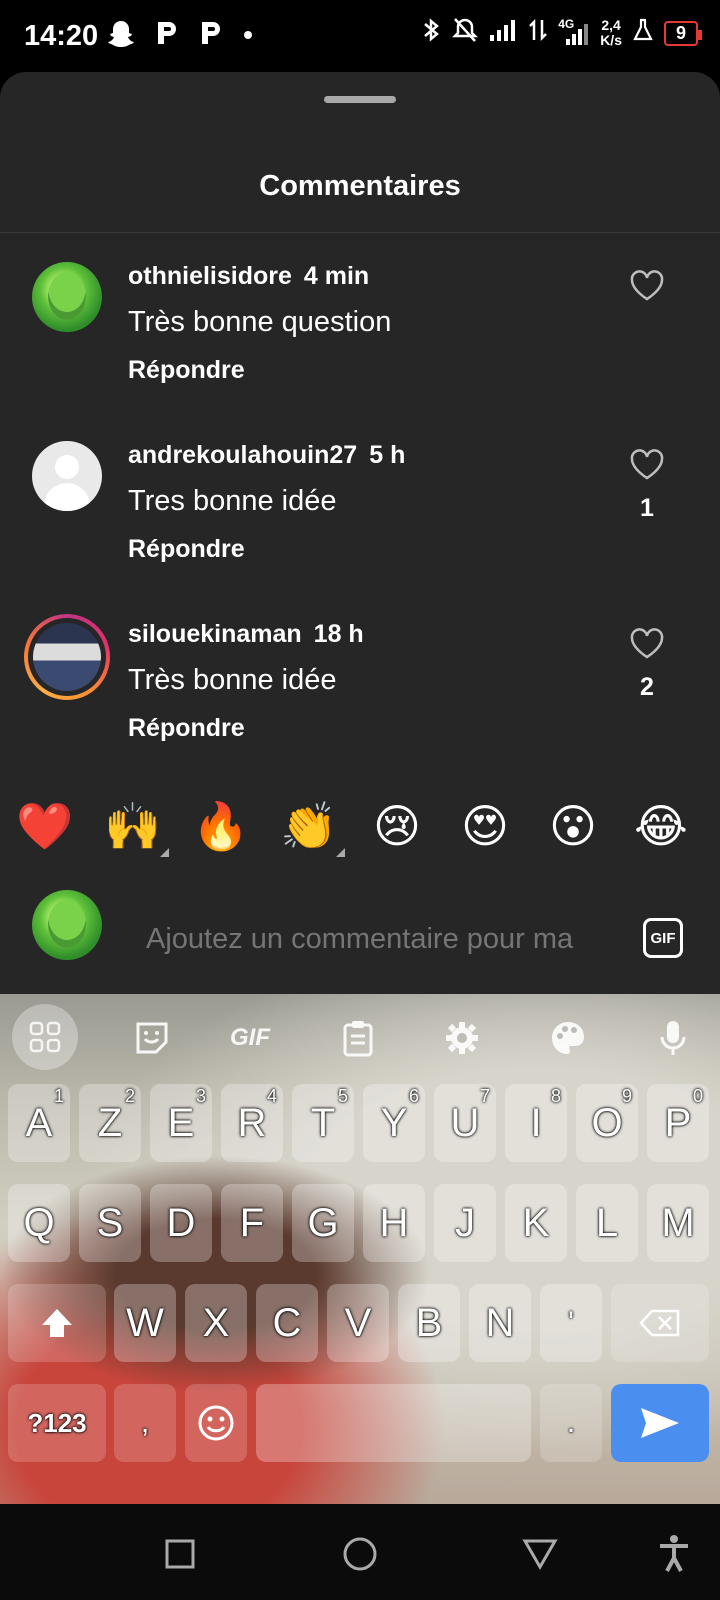 This screenshot has width=720, height=1600. I want to click on emoji-key, so click(216, 1423).